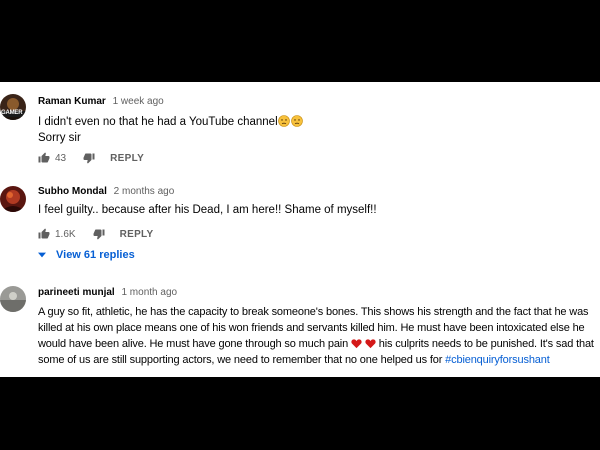 The image size is (600, 450). I want to click on comment-timestamp: 1 week ago, so click(138, 101).